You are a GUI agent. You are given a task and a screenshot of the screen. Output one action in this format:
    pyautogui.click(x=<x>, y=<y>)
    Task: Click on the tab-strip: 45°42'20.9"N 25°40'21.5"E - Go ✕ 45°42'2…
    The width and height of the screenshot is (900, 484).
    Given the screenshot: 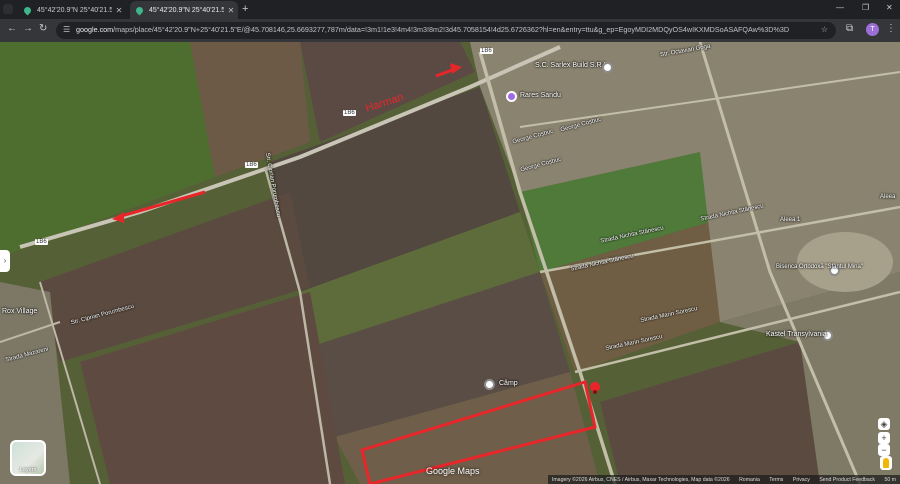 What is the action you would take?
    pyautogui.click(x=450, y=9)
    